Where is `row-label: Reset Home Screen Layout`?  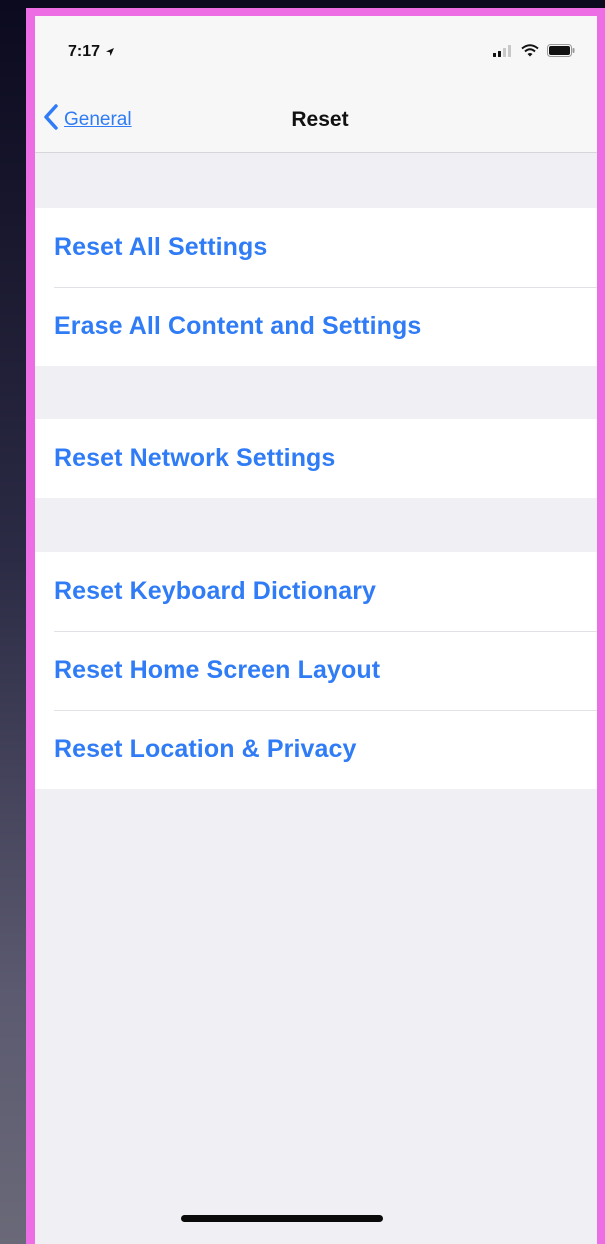
row-label: Reset Home Screen Layout is located at coordinates (217, 670).